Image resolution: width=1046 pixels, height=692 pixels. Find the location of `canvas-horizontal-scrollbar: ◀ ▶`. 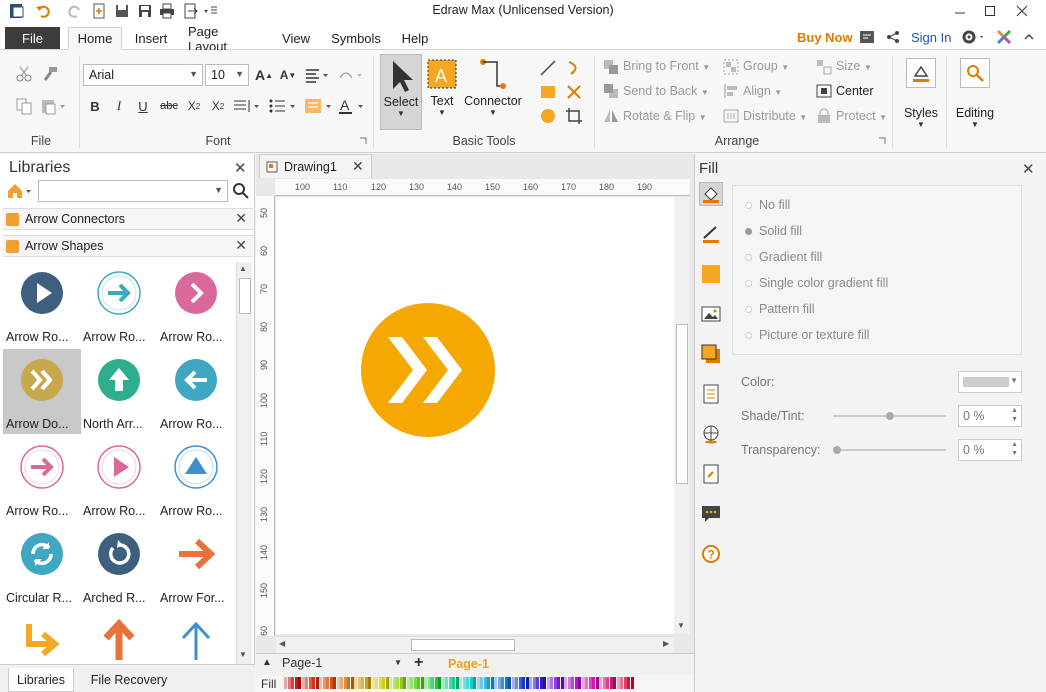

canvas-horizontal-scrollbar: ◀ ▶ is located at coordinates (475, 644).